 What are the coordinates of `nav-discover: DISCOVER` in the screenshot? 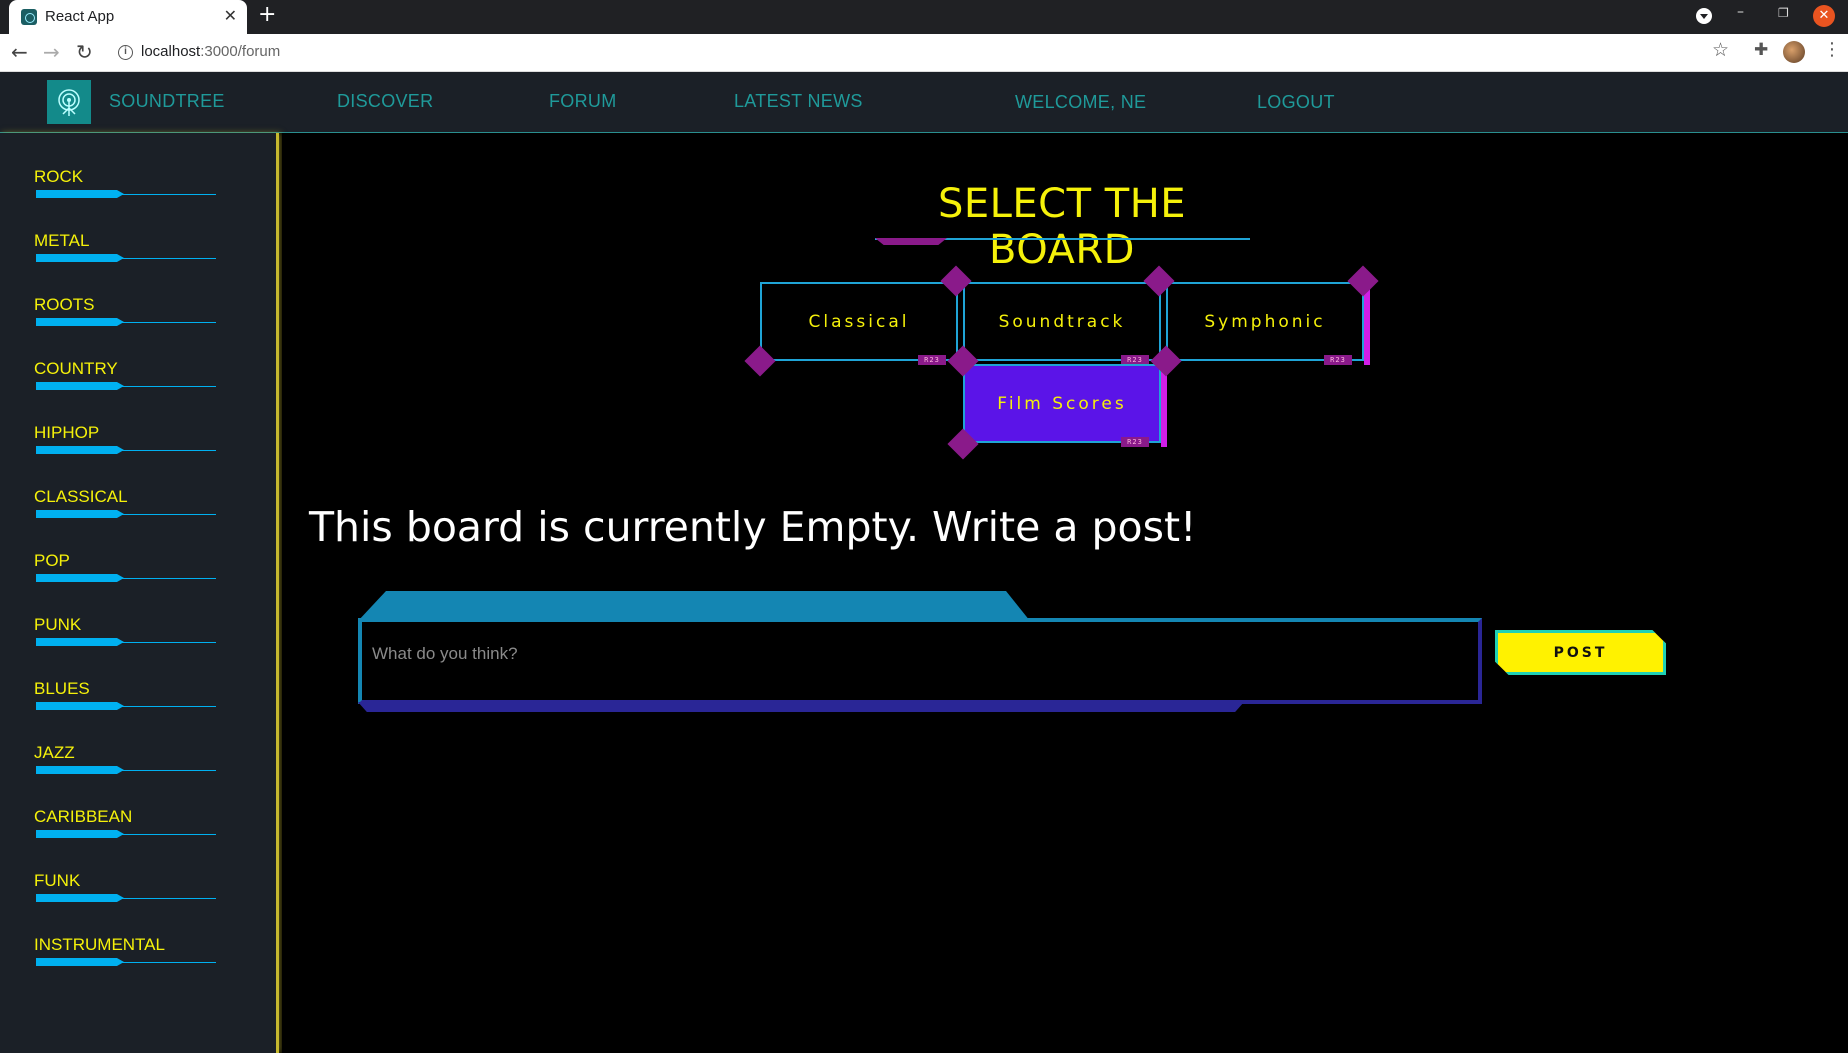 It's located at (385, 101).